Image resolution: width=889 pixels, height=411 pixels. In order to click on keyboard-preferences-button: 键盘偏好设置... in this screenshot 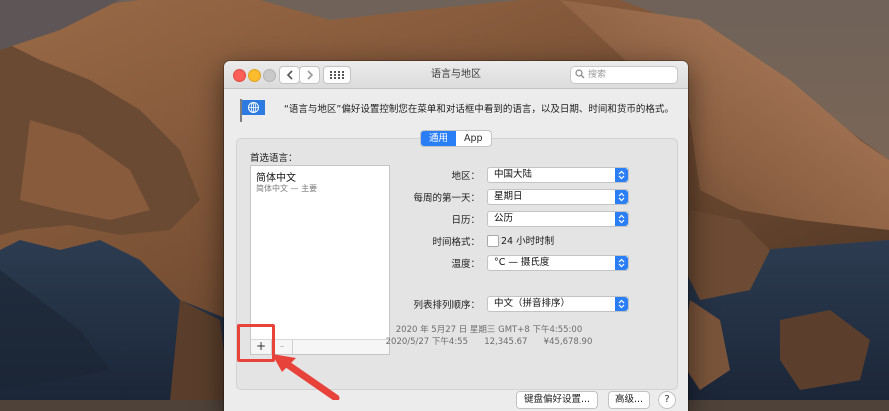, I will do `click(557, 400)`.